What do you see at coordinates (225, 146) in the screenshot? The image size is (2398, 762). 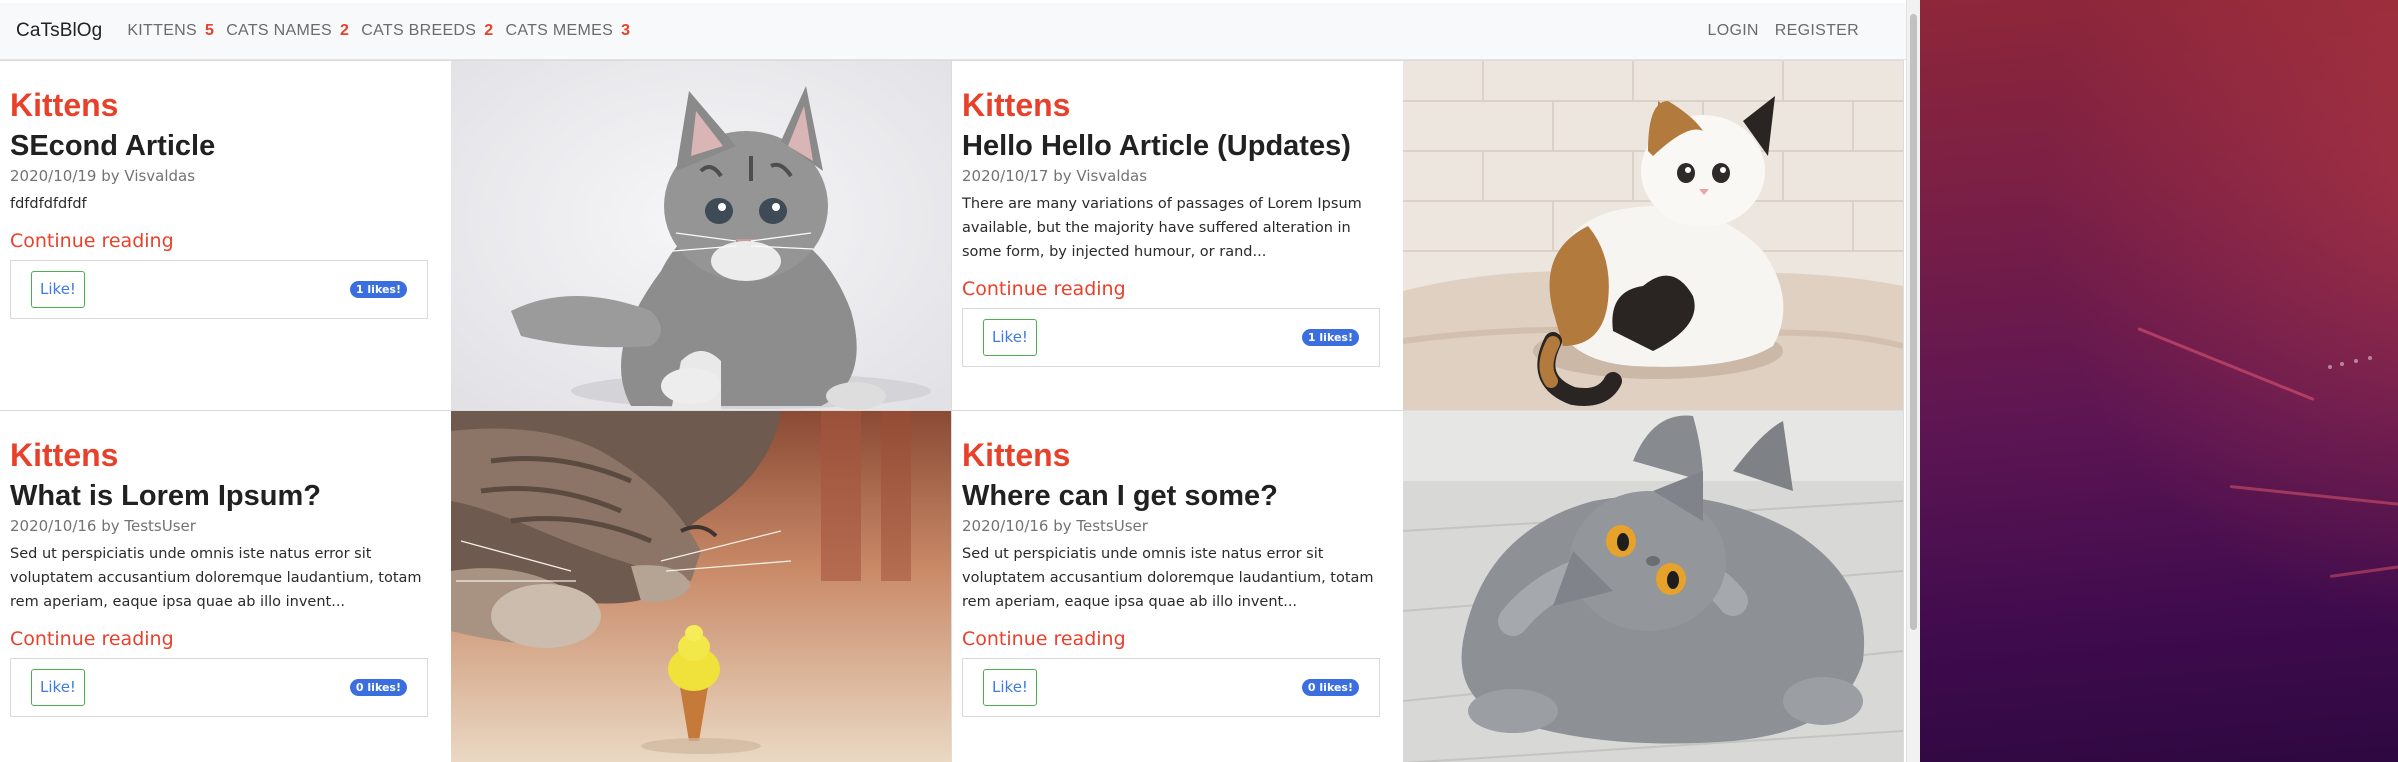 I see `post-title: SEcond Article` at bounding box center [225, 146].